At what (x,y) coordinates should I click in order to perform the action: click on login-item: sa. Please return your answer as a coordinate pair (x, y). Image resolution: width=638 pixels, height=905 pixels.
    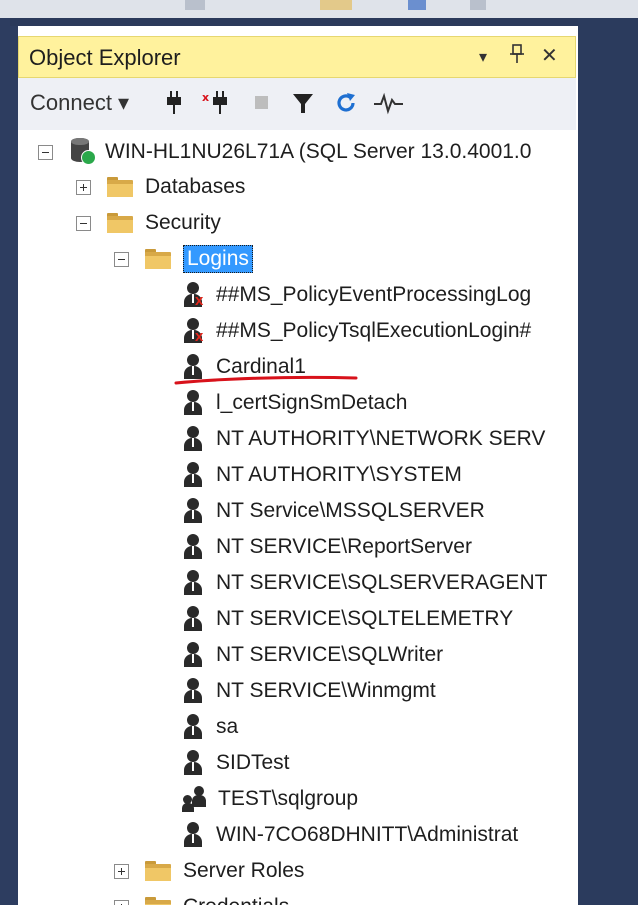
    Looking at the image, I should click on (210, 727).